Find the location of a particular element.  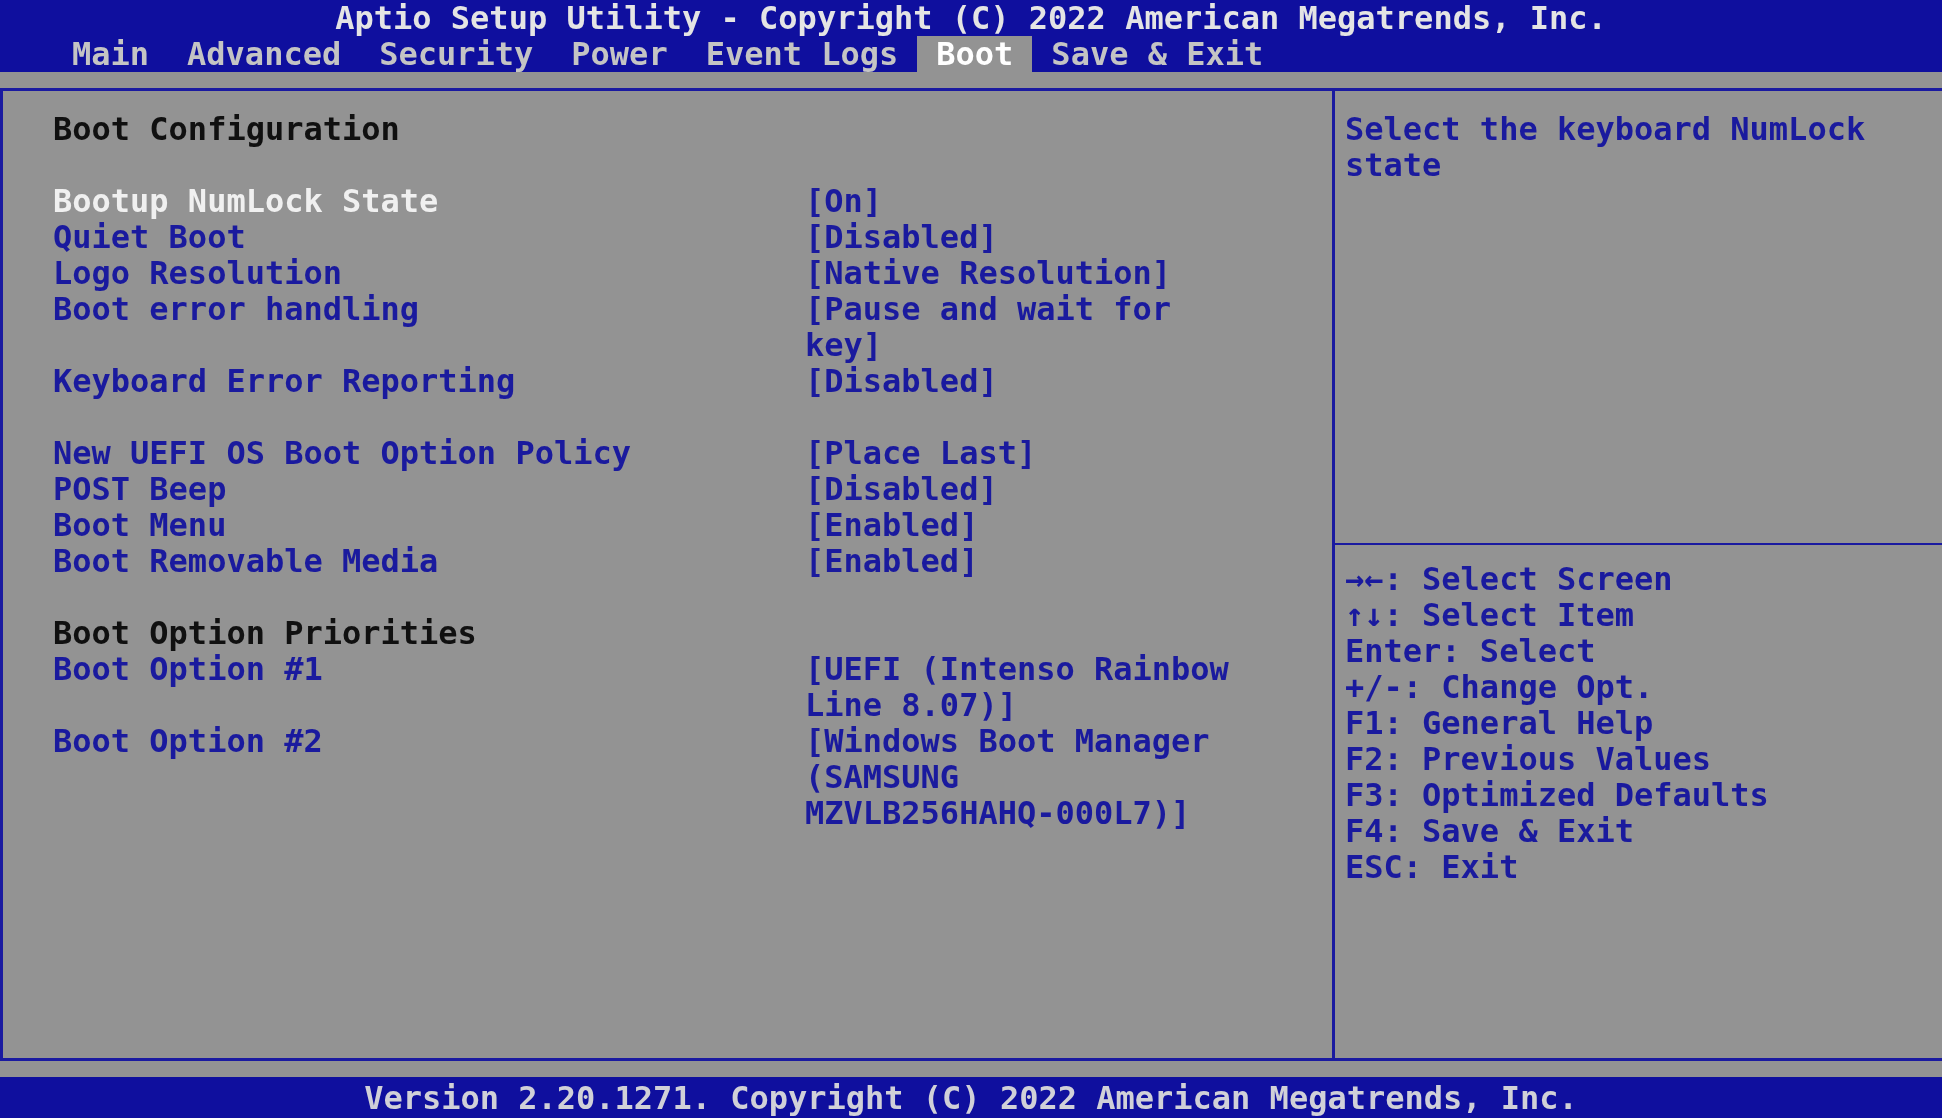

key-hint: ESC: Exit is located at coordinates (1432, 867).